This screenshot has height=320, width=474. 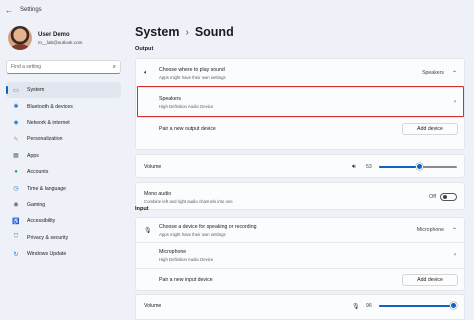 I want to click on input-volume-row: Volume 🎙︎ 96, so click(x=301, y=306).